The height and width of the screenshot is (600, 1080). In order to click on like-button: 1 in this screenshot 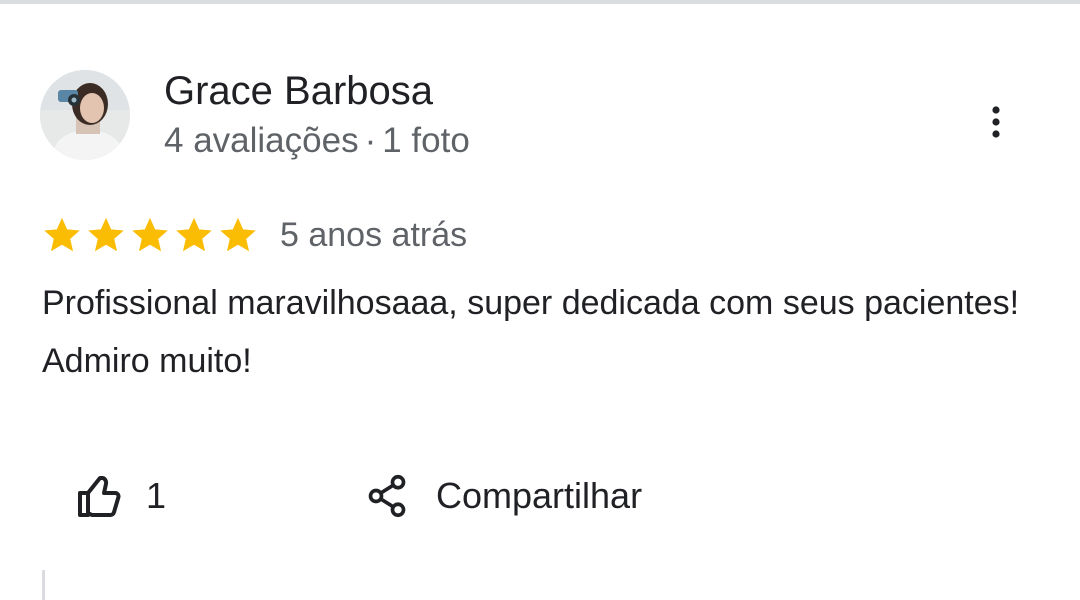, I will do `click(121, 496)`.